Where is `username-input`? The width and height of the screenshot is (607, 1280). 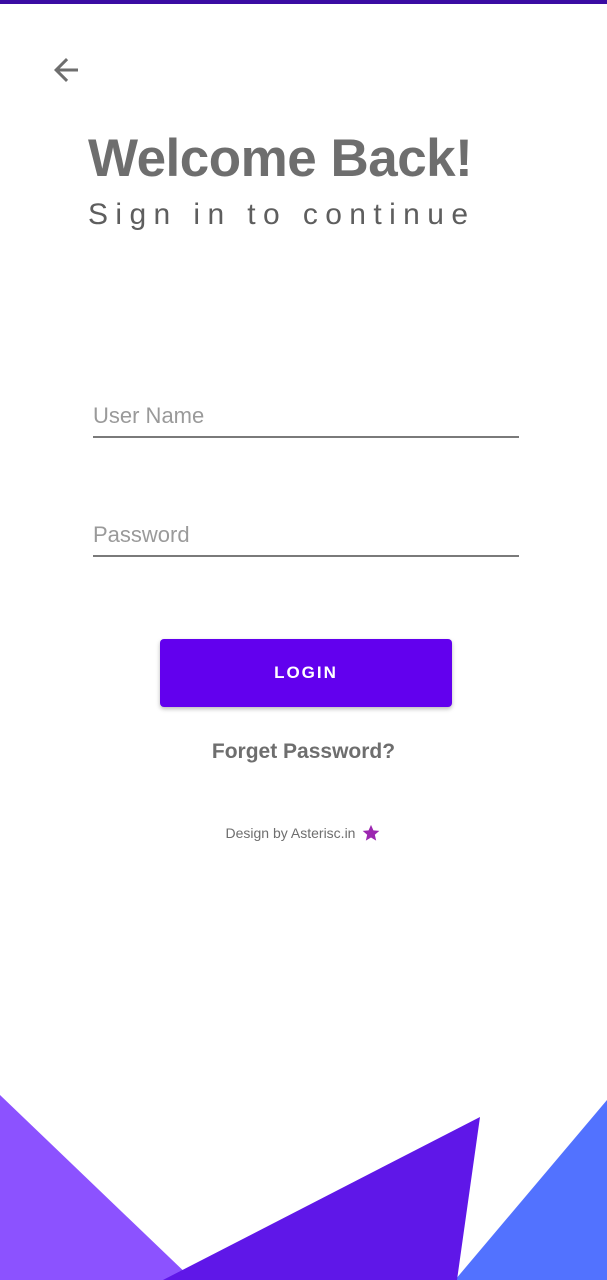
username-input is located at coordinates (306, 416).